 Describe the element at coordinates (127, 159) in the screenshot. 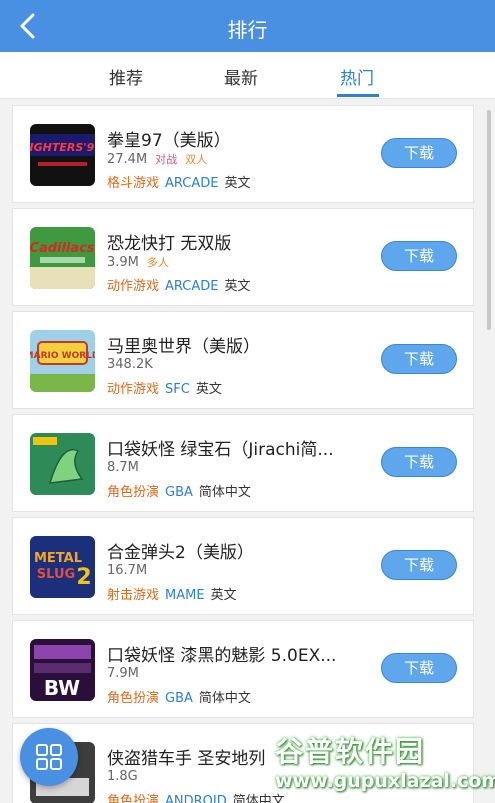

I see `game-size: 27.4M` at that location.